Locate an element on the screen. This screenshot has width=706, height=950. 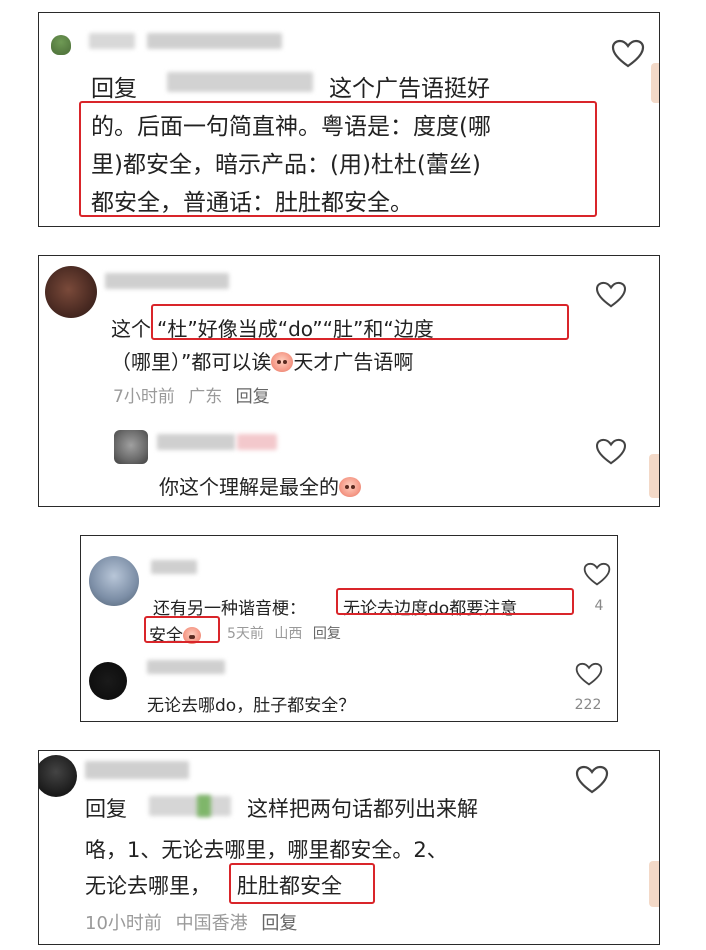
like-count: 4 is located at coordinates (599, 606).